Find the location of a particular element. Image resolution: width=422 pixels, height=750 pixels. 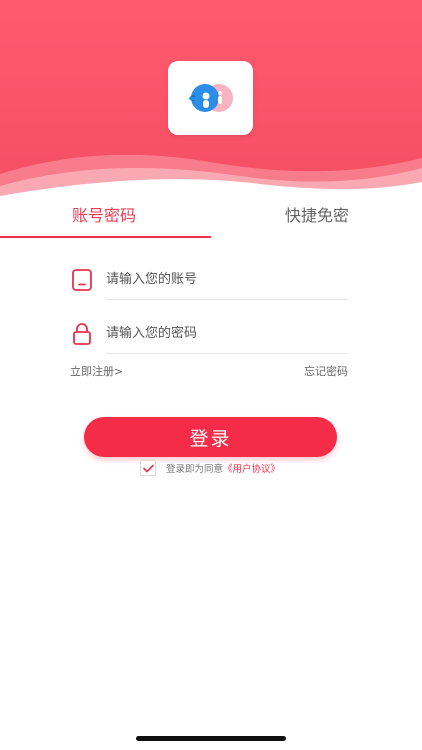

account-input is located at coordinates (227, 279).